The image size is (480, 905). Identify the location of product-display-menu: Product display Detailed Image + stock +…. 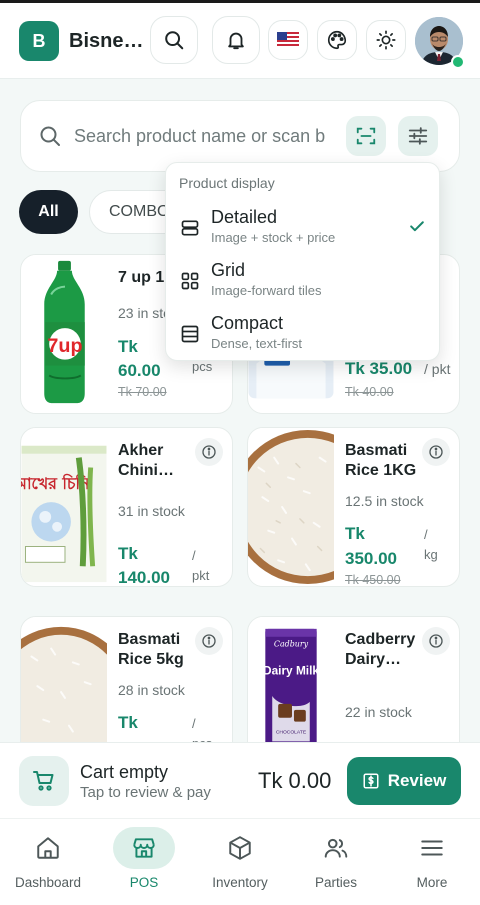
(302, 261).